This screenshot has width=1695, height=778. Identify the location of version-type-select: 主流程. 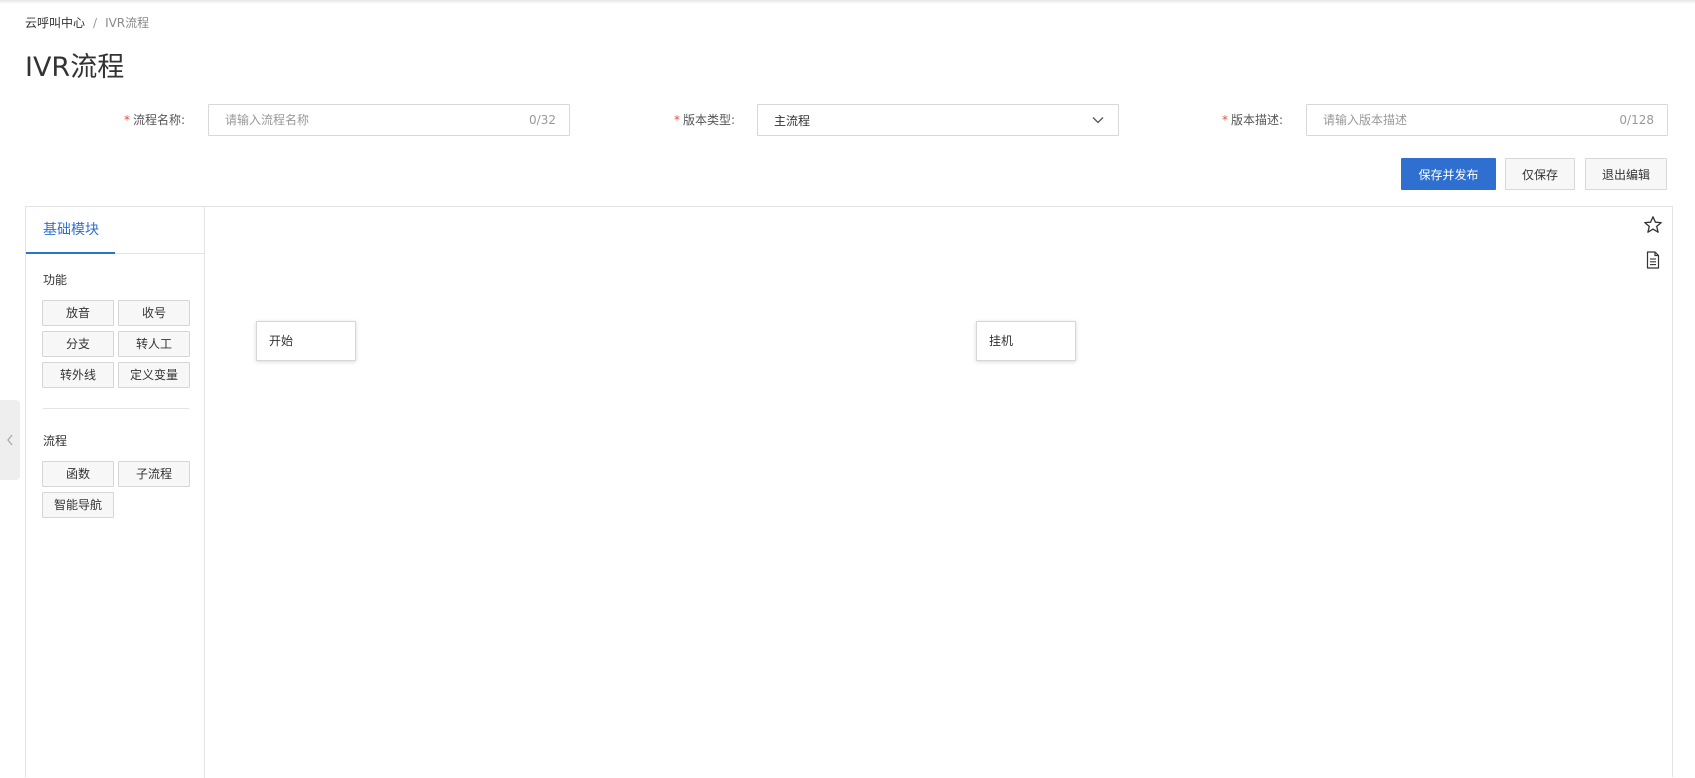
(938, 120).